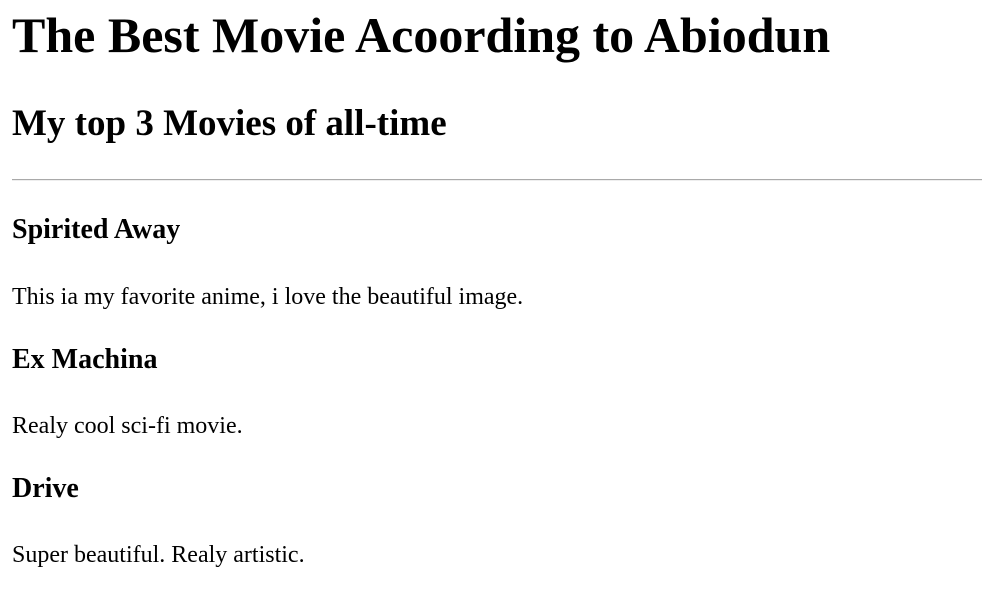  I want to click on movie-title-drive: Drive, so click(45, 488).